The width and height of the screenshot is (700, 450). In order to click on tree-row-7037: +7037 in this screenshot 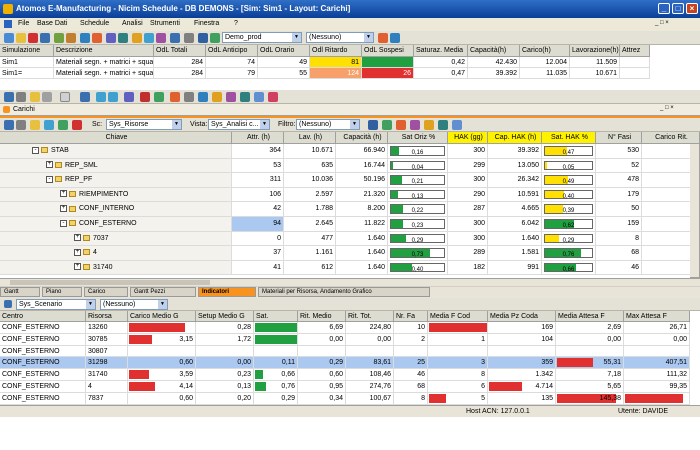, I will do `click(116, 239)`.